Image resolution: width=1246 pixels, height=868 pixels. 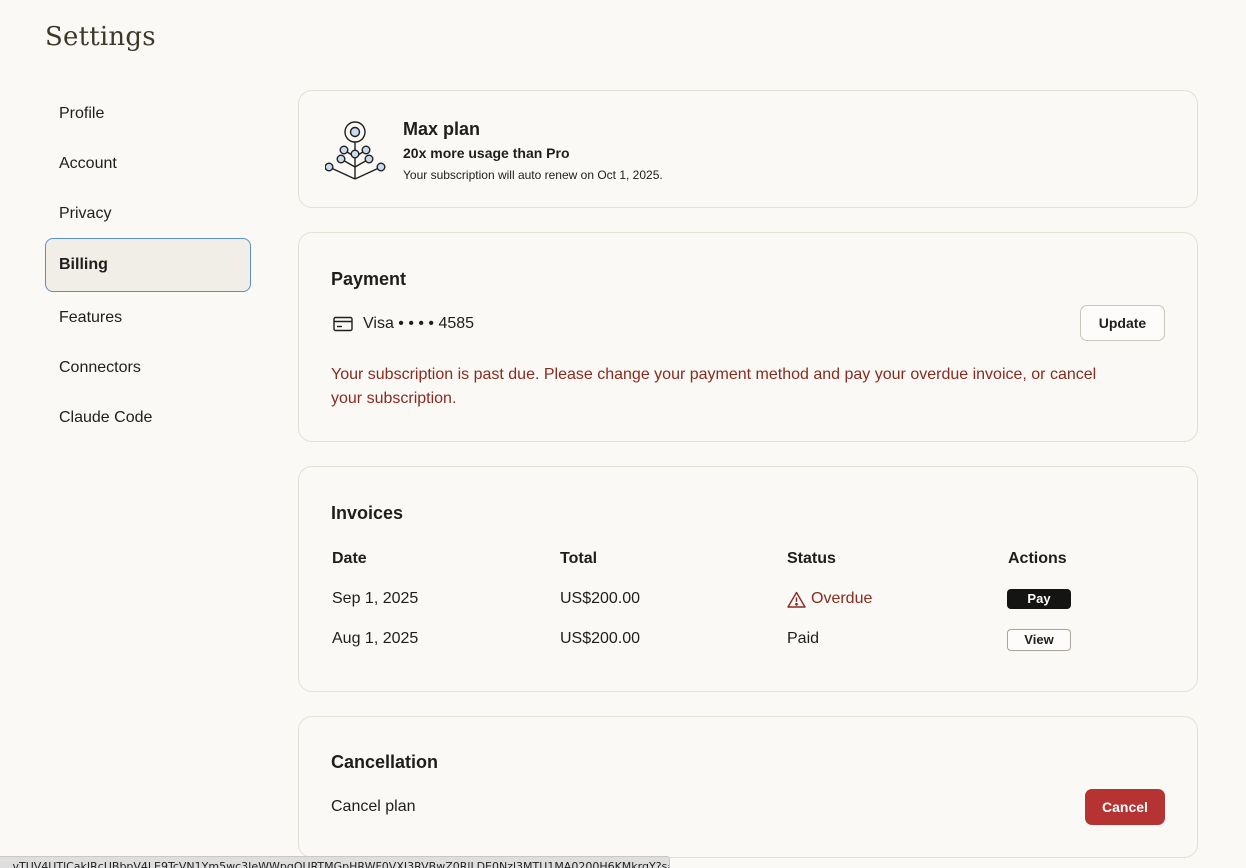 What do you see at coordinates (375, 638) in the screenshot?
I see `invoice-date: Aug 1, 2025` at bounding box center [375, 638].